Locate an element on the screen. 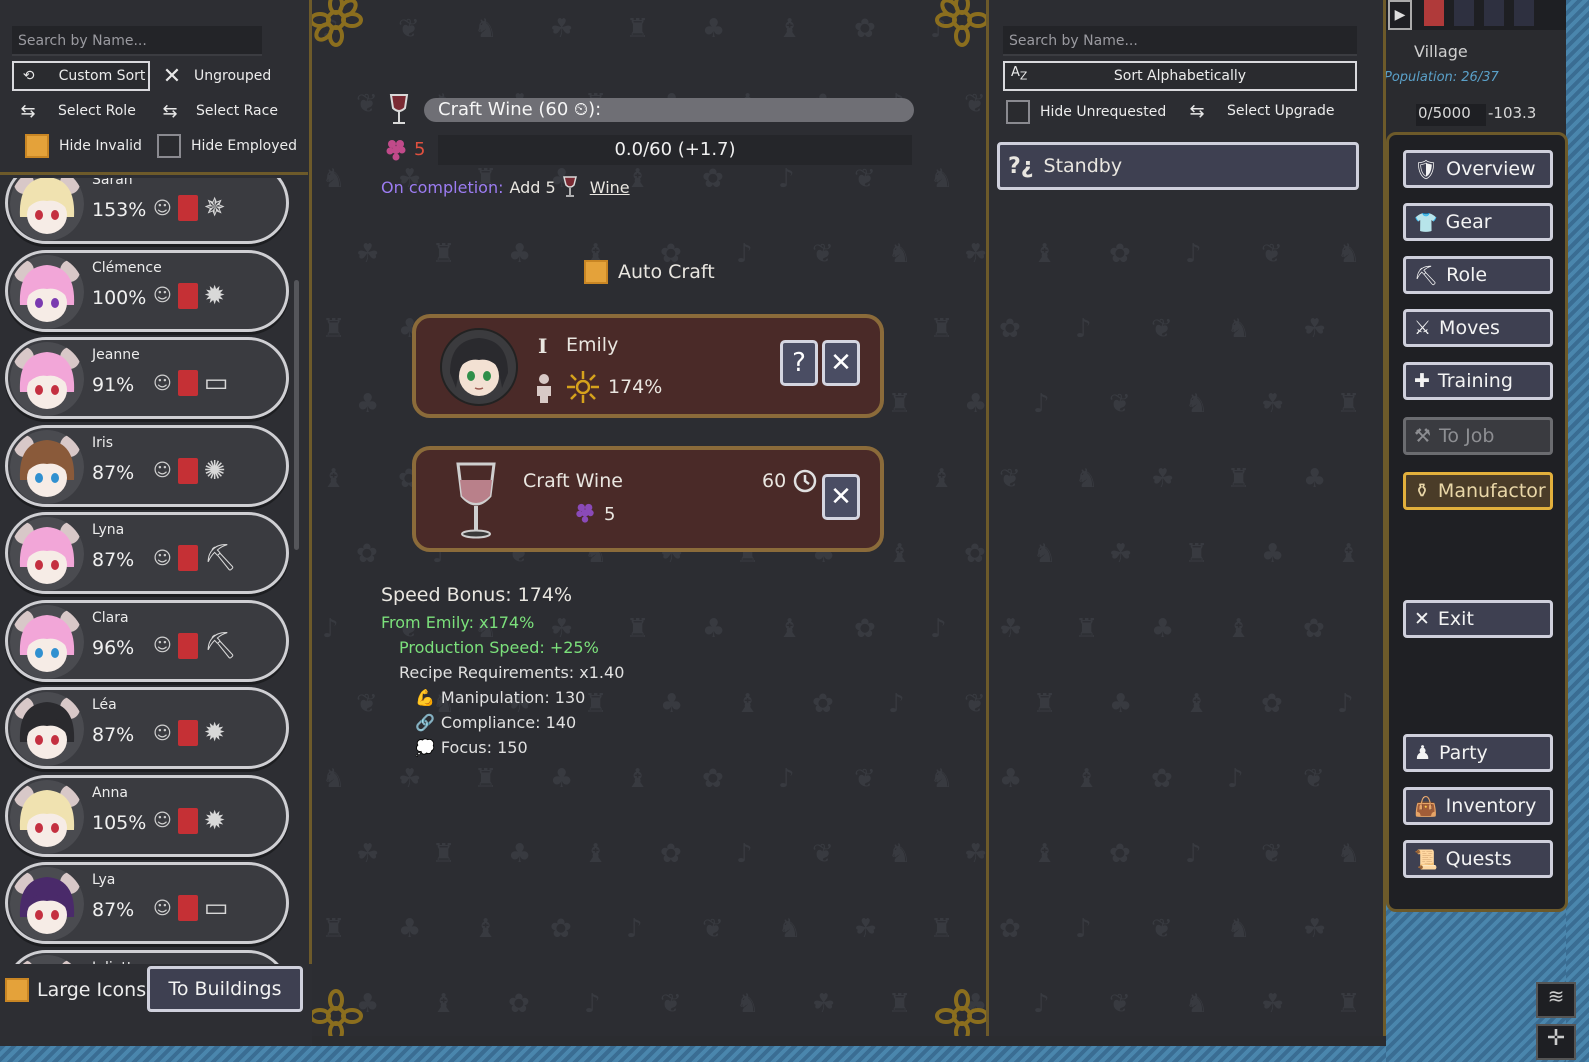 This screenshot has height=1062, width=1589. overview-label: Overview is located at coordinates (1491, 169).